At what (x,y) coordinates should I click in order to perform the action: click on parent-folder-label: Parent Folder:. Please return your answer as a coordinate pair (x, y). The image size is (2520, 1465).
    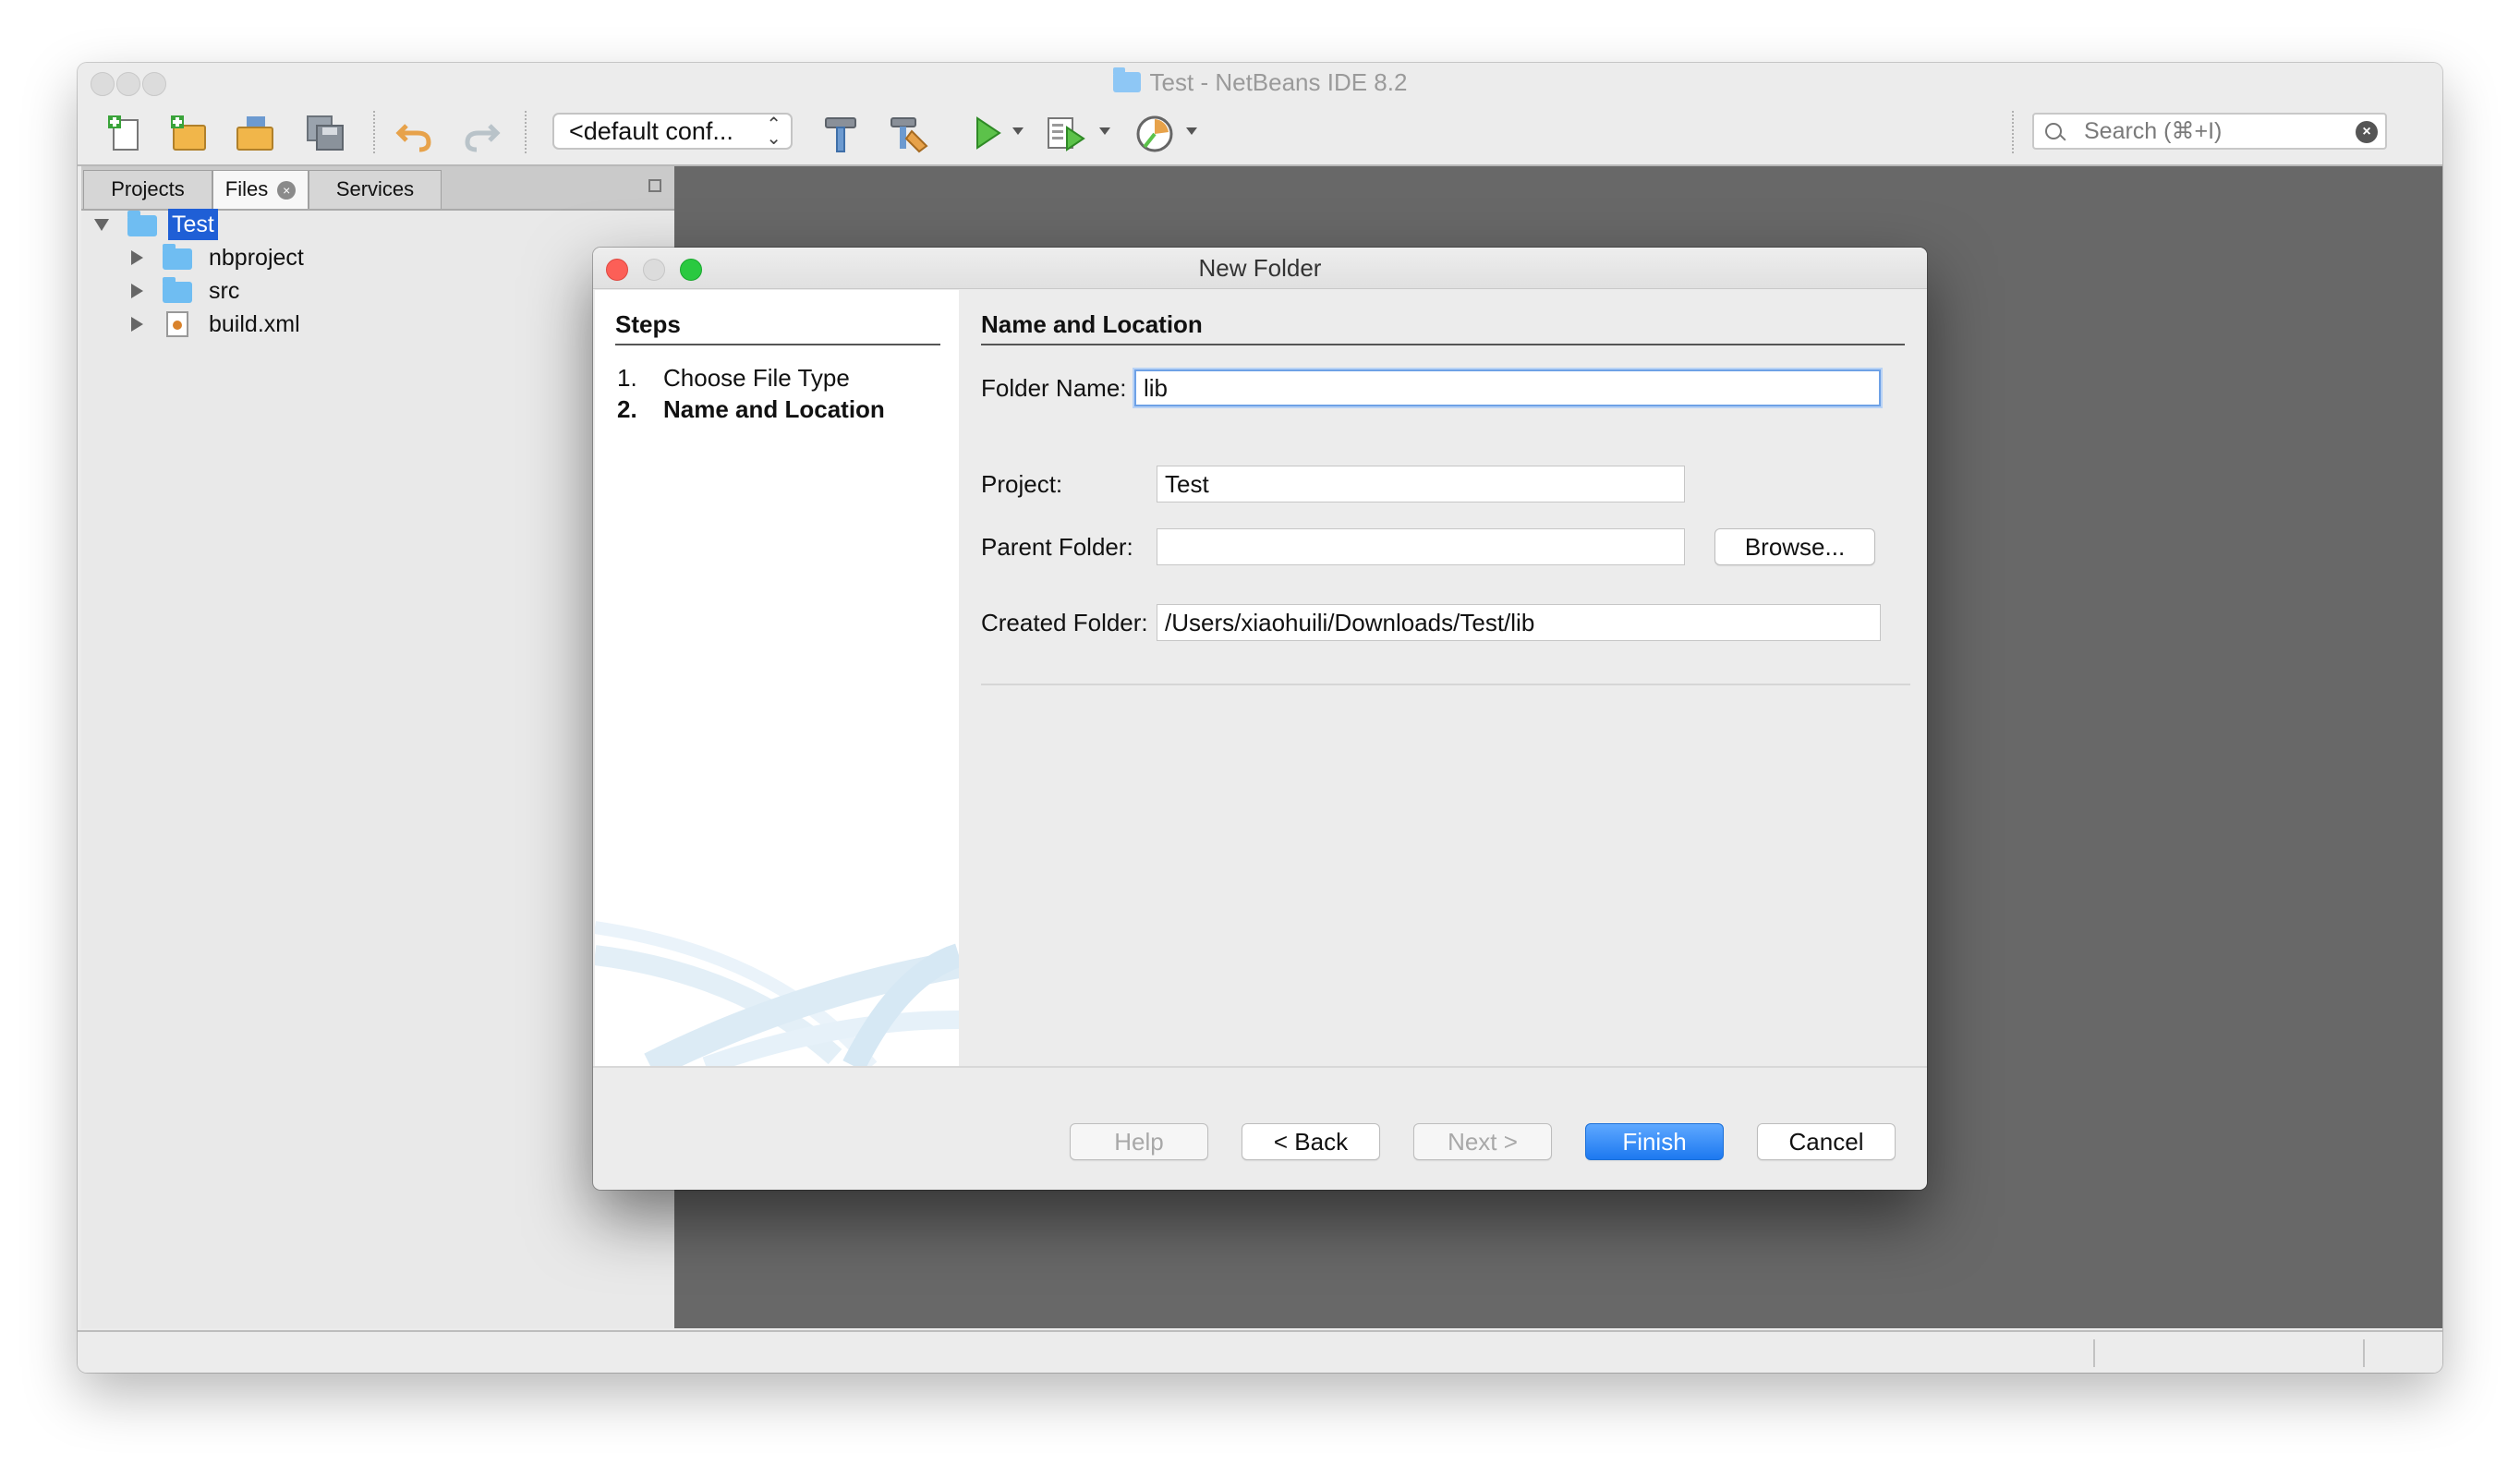
    Looking at the image, I should click on (1057, 547).